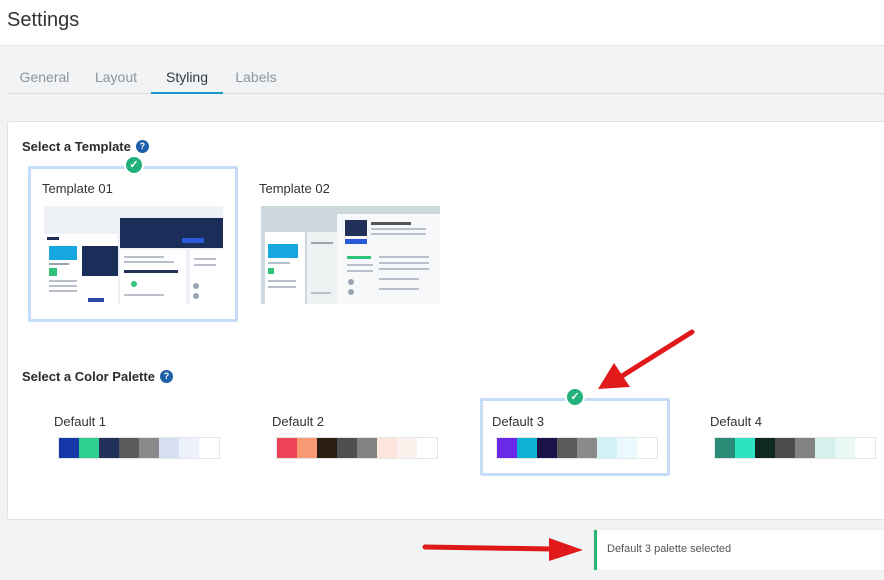 The image size is (884, 580). What do you see at coordinates (518, 421) in the screenshot?
I see `palette-label: Default 3` at bounding box center [518, 421].